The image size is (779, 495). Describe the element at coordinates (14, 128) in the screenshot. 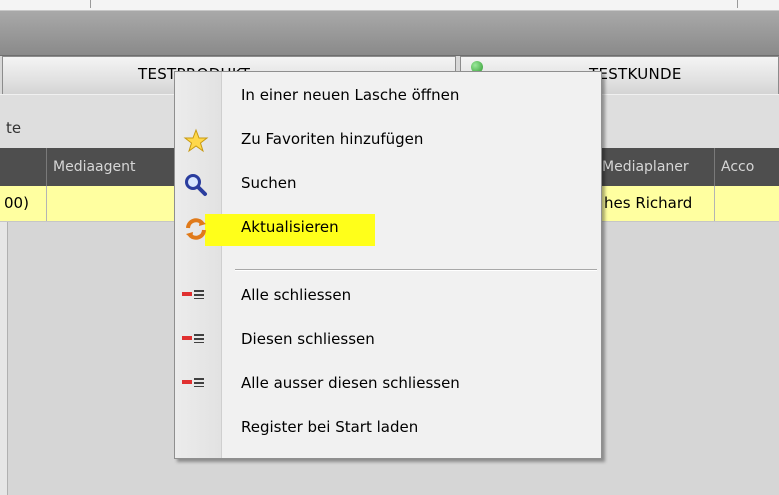

I see `toolbar-label: te` at that location.